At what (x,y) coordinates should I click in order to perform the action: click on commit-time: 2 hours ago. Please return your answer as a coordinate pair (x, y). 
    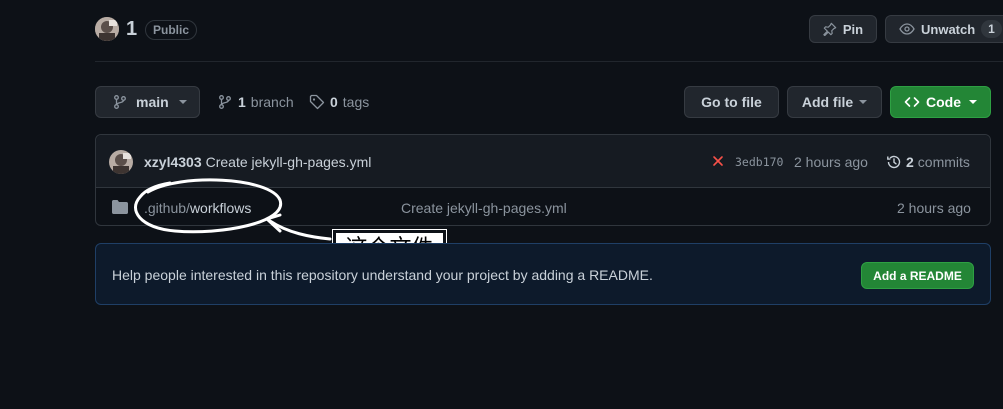
    Looking at the image, I should click on (831, 162).